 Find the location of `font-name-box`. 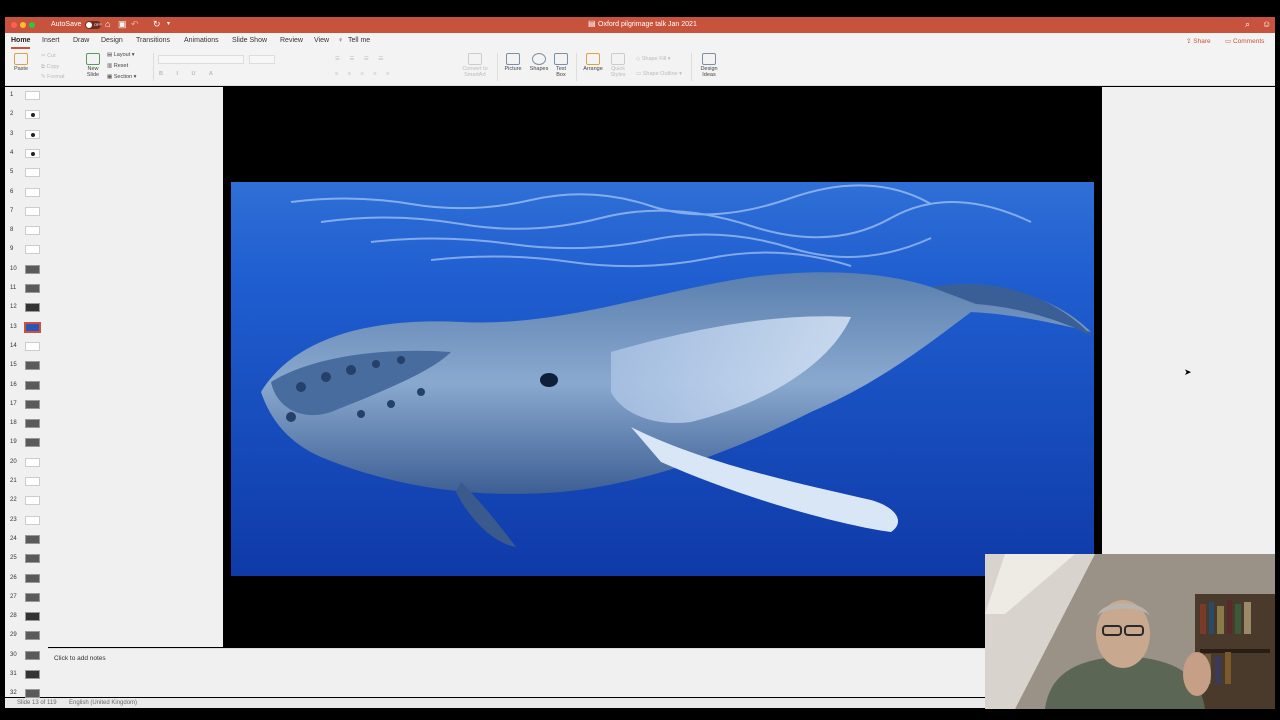

font-name-box is located at coordinates (201, 59).